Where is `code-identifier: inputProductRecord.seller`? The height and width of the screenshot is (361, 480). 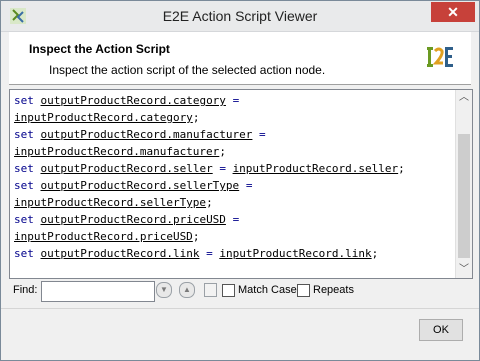
code-identifier: inputProductRecord.seller is located at coordinates (315, 168).